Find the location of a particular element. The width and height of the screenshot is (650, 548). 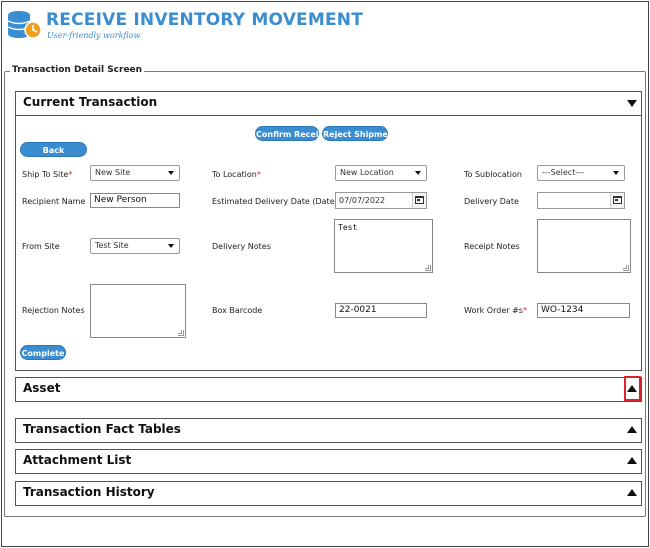

complete-button: Complete is located at coordinates (43, 352).